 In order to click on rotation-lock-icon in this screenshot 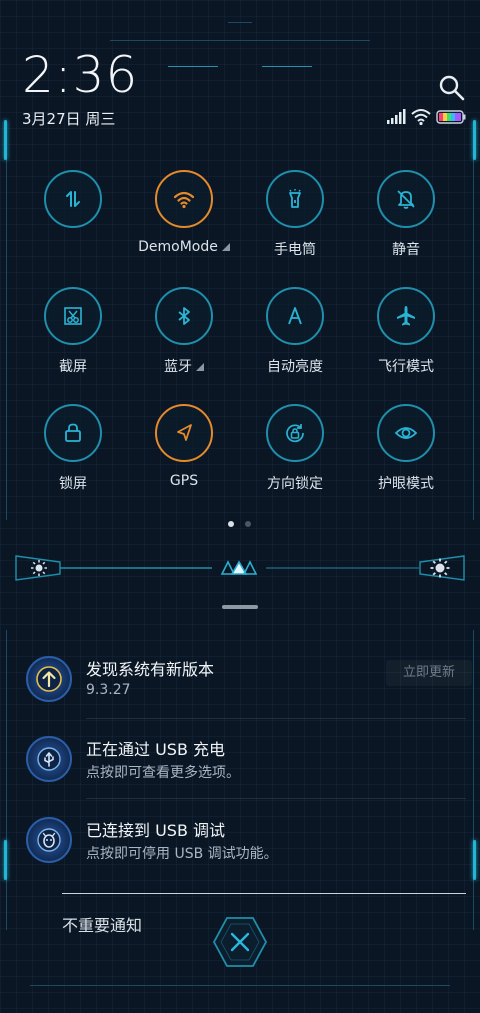, I will do `click(295, 433)`.